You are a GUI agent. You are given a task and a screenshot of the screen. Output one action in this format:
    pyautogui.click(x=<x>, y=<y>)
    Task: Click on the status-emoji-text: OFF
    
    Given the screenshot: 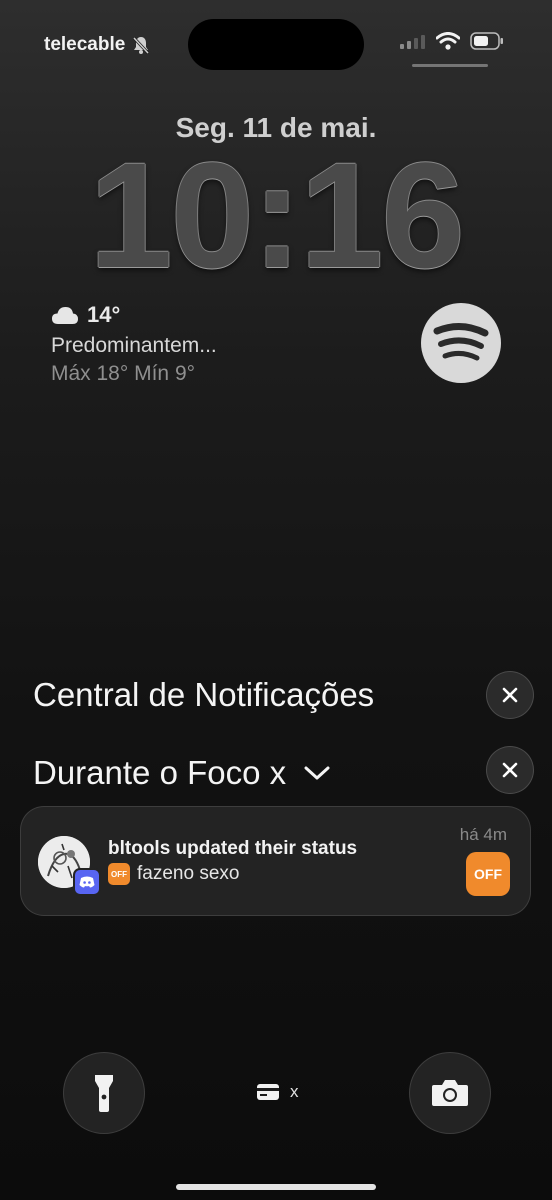 What is the action you would take?
    pyautogui.click(x=119, y=874)
    